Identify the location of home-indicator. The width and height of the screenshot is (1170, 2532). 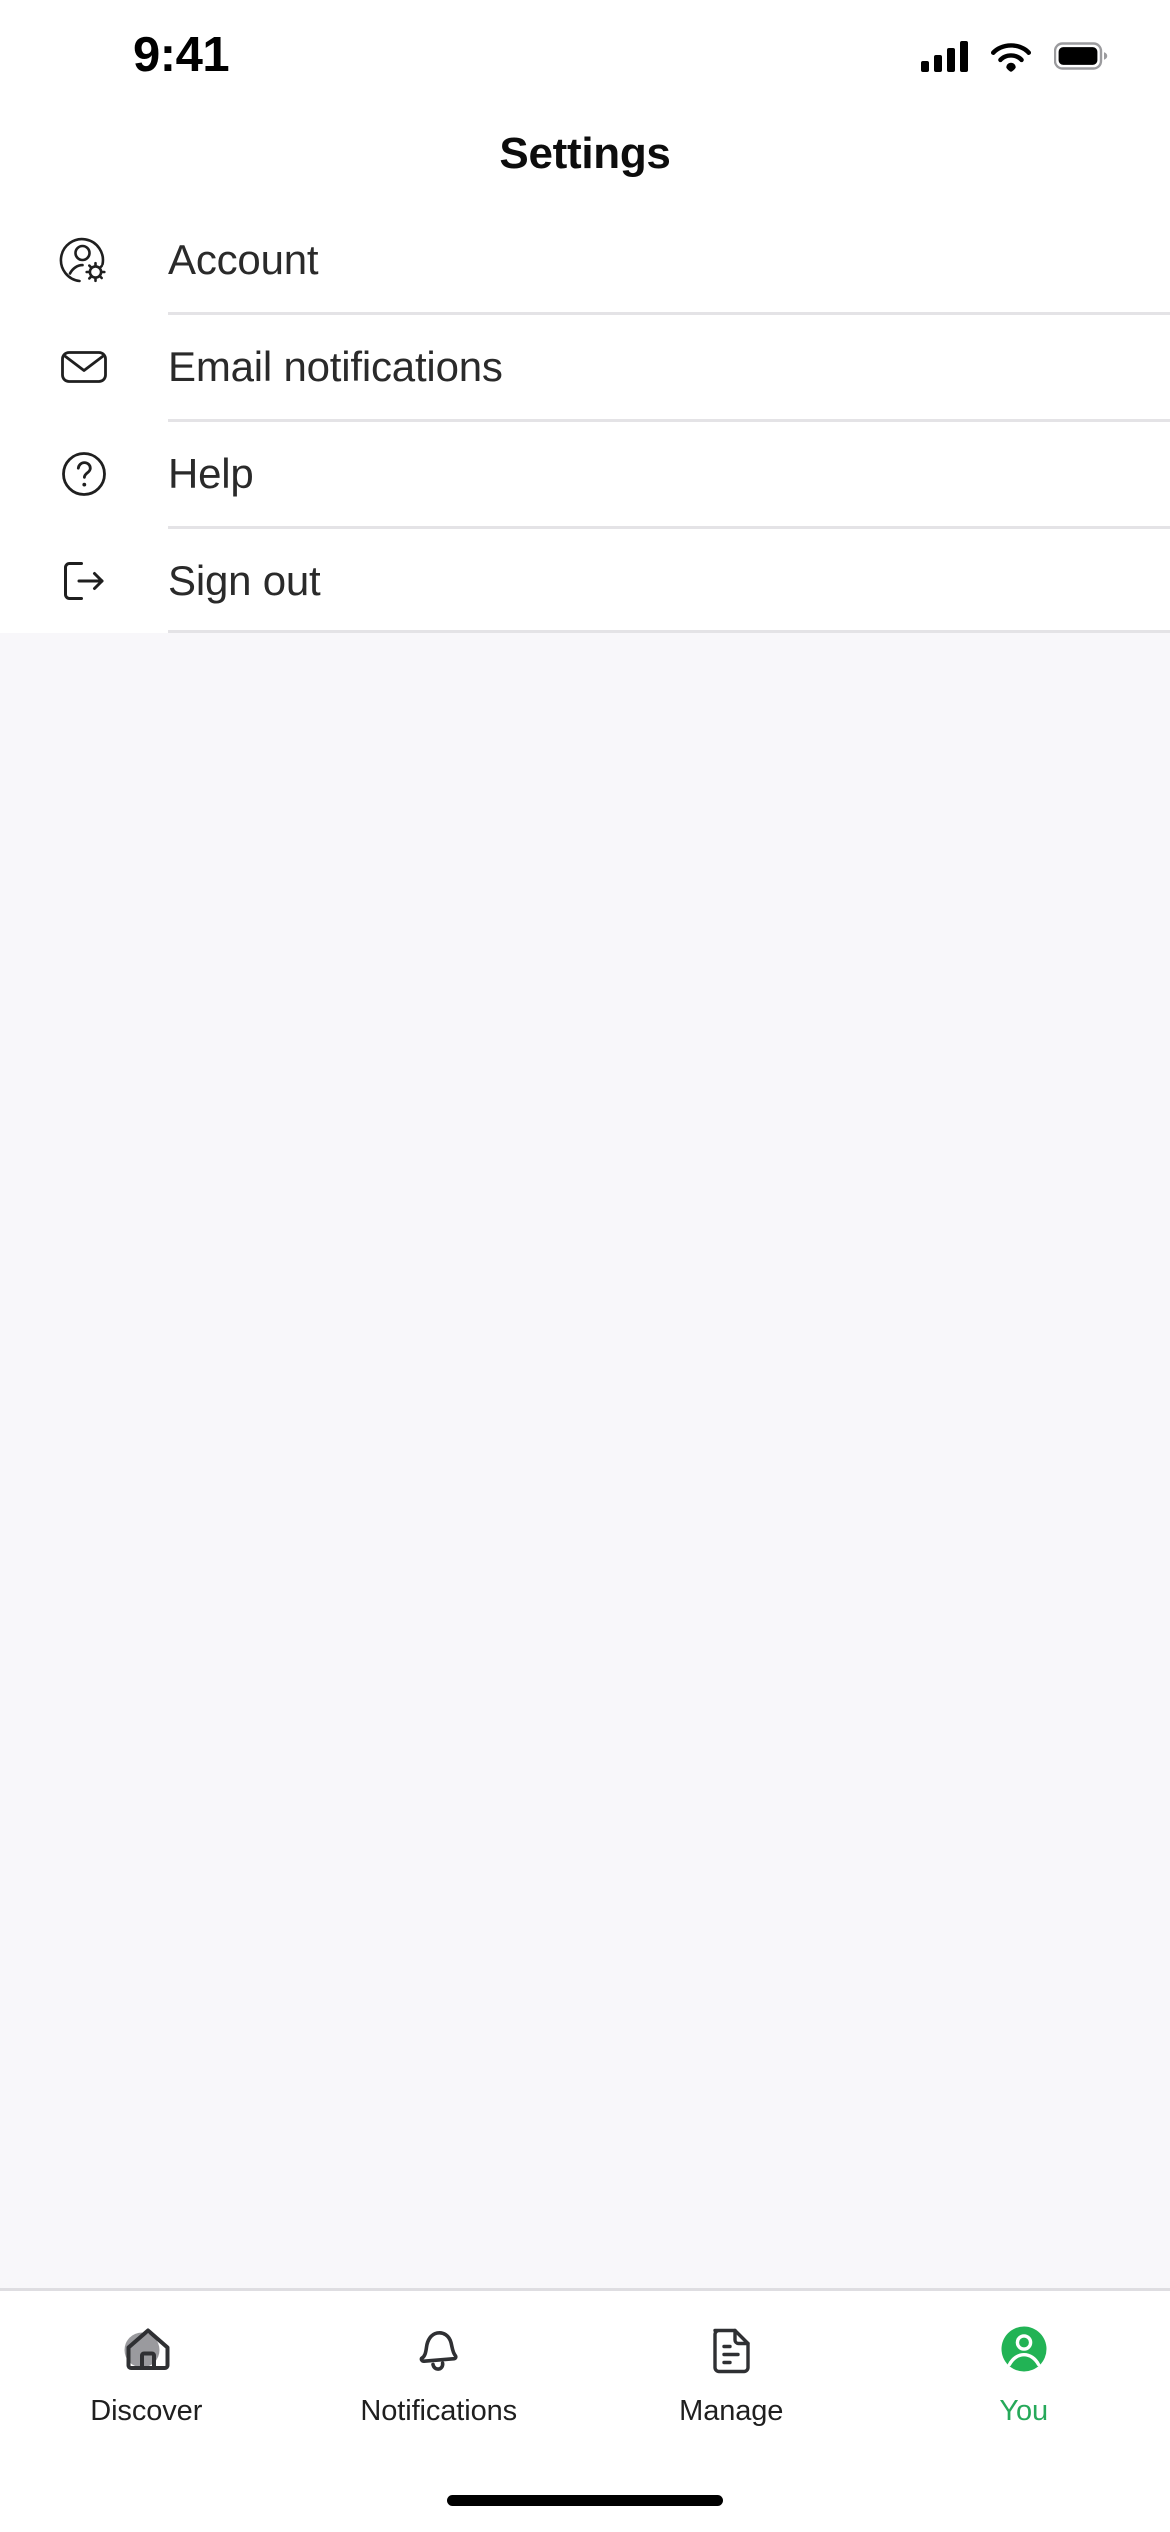
(585, 2500).